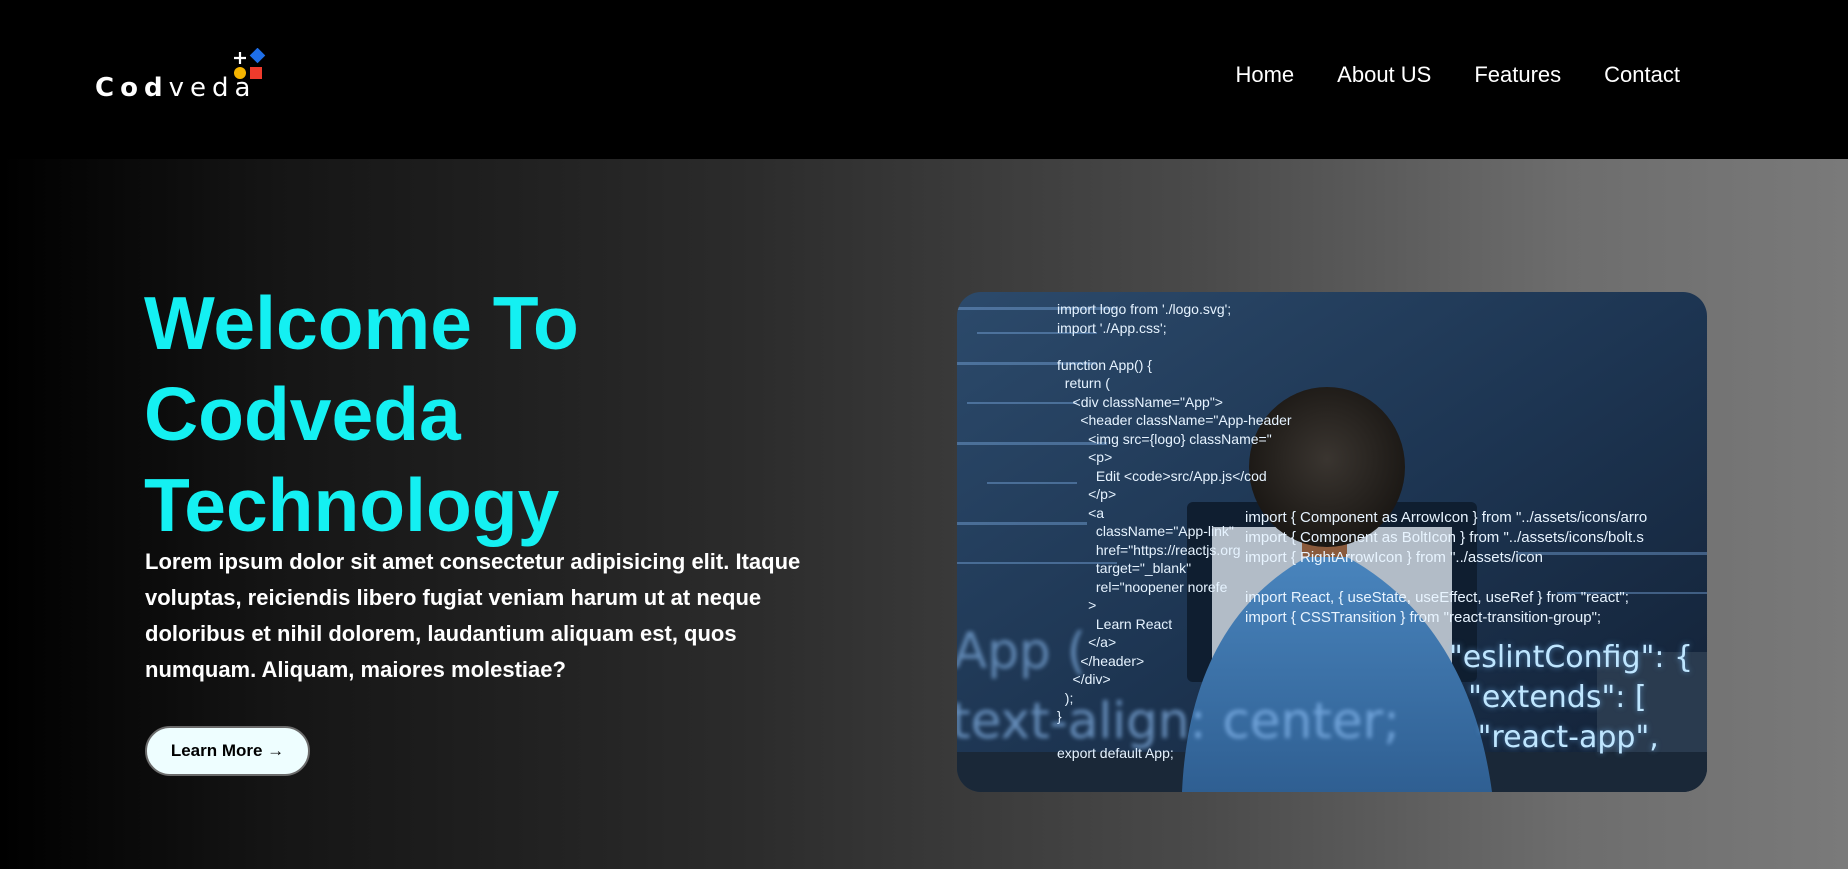 This screenshot has height=869, width=1848. I want to click on nav-item-home: Home, so click(1264, 75).